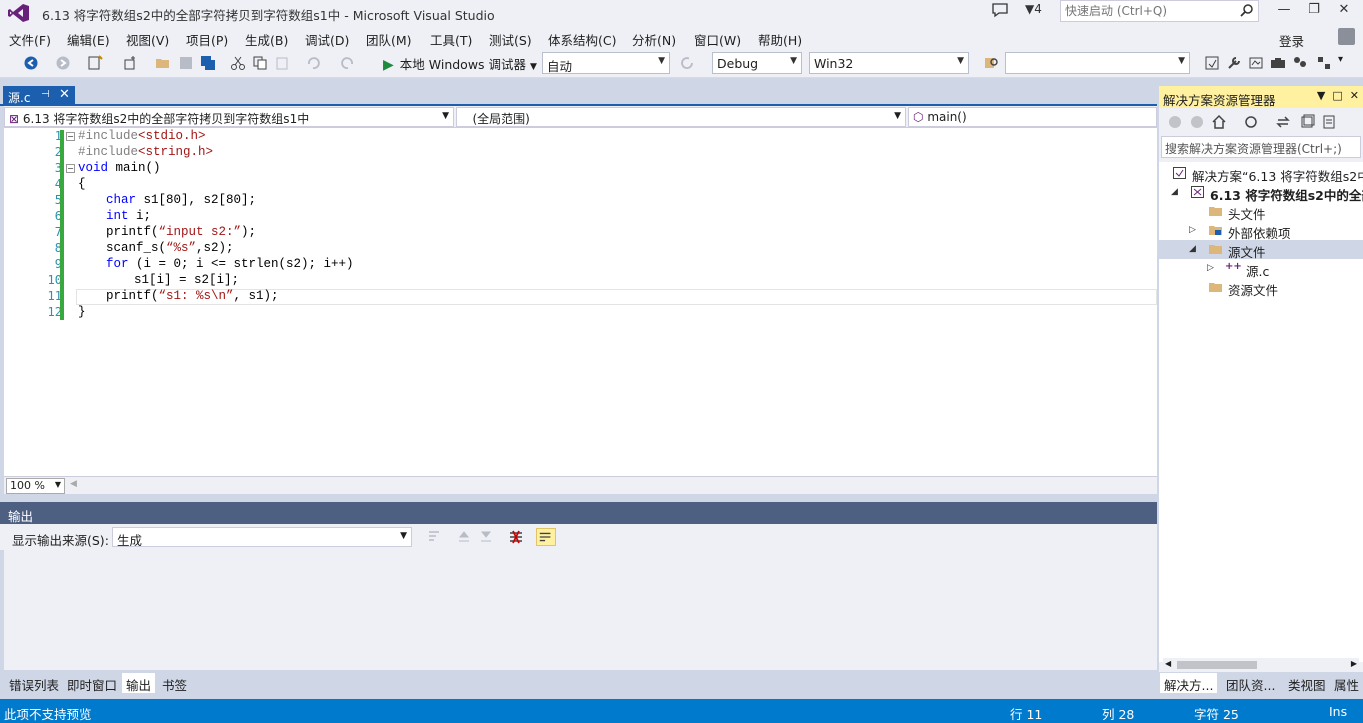 This screenshot has height=723, width=1363. I want to click on tab-class-view: 类视图, so click(1307, 683).